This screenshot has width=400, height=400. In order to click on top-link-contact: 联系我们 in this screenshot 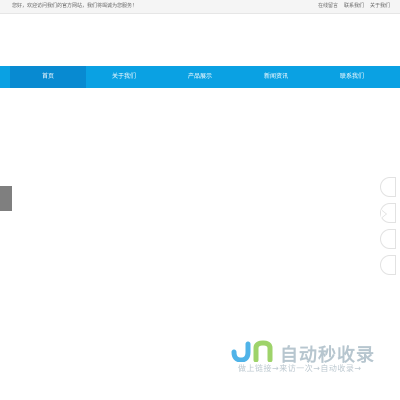, I will do `click(354, 6)`.